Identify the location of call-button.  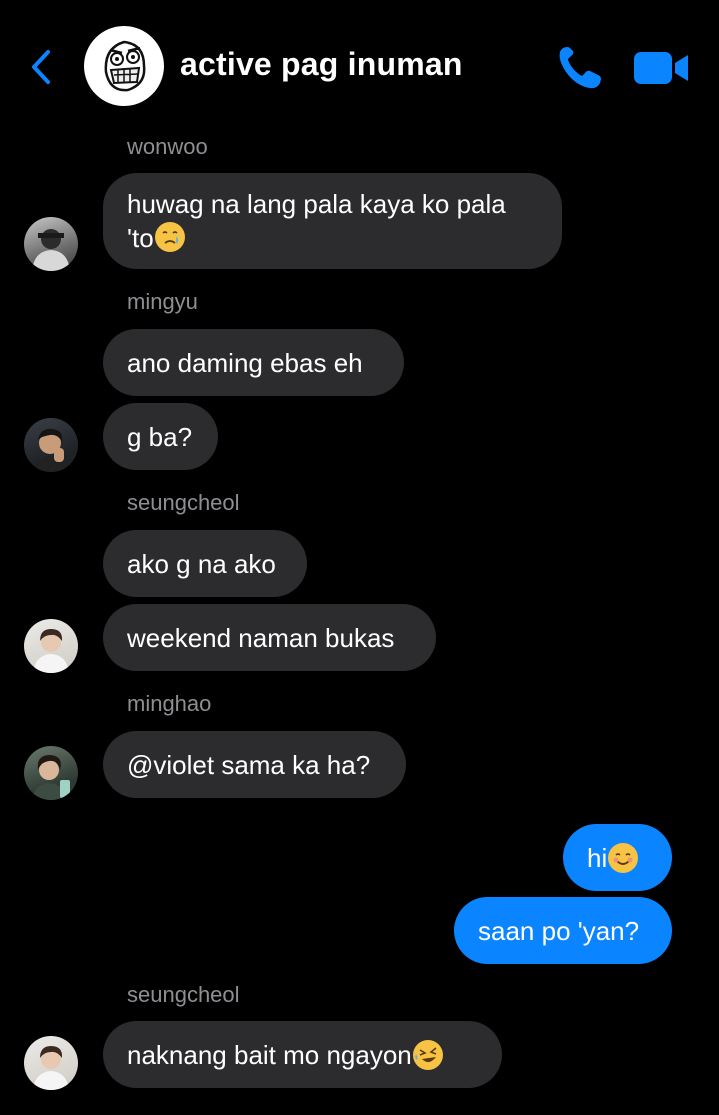
(580, 67).